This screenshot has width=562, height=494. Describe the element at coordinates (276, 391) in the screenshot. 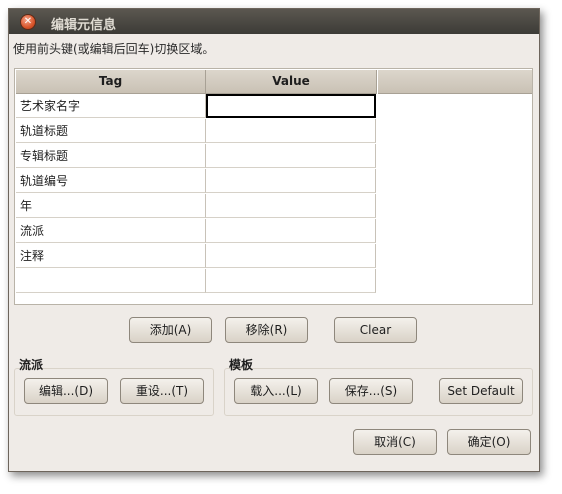

I see `load-template-button: 载入...(L)` at that location.